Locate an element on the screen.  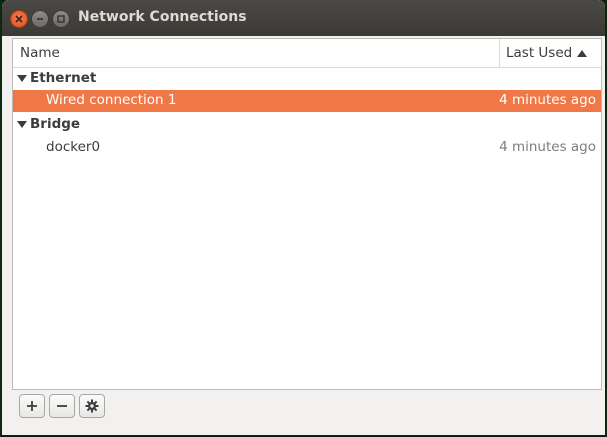
list-item-docker0: docker0 4 minutes ago is located at coordinates (307, 148).